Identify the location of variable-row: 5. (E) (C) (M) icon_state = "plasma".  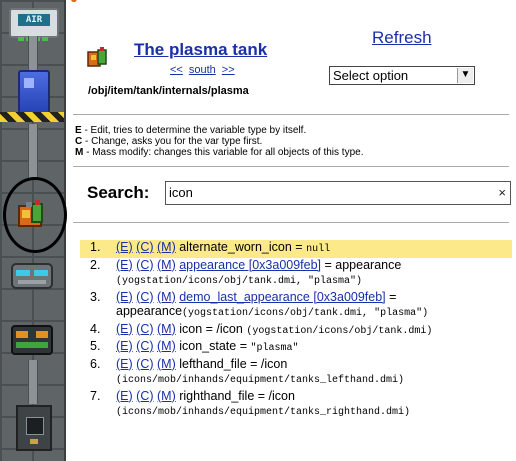
(296, 348).